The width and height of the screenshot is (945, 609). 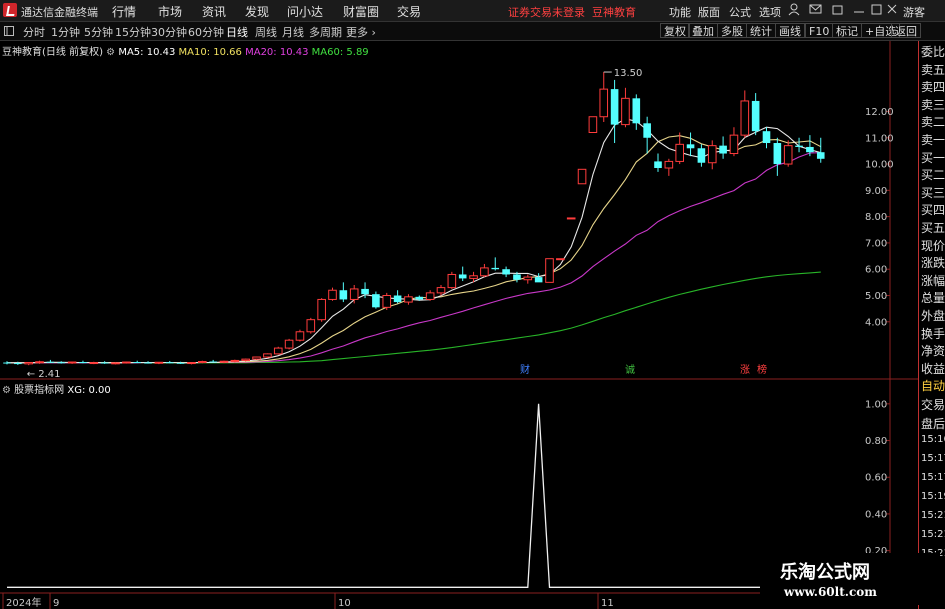 I want to click on menu-caifuquan: 财富圈, so click(x=361, y=11).